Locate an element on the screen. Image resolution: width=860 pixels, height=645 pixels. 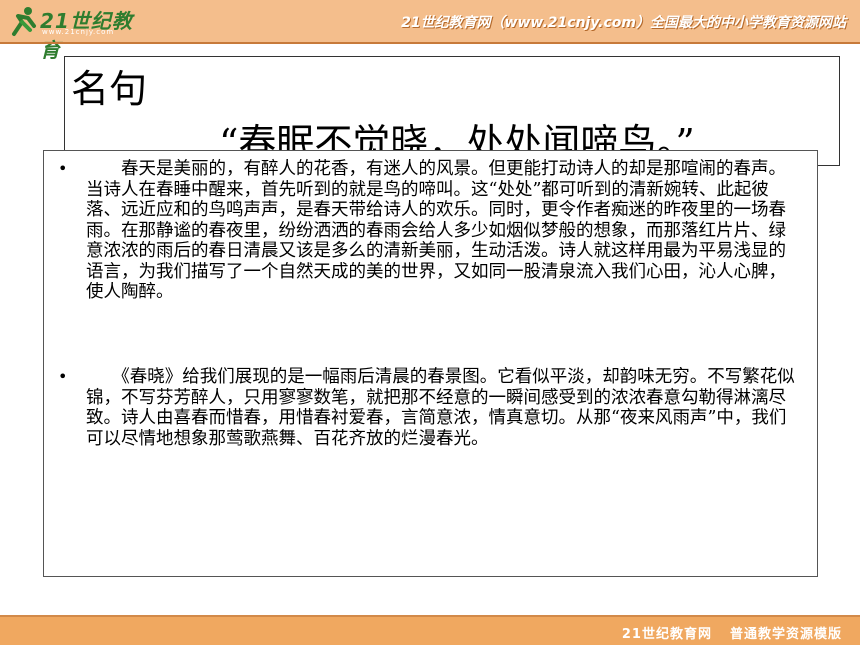
runner-logo-icon is located at coordinates (24, 21).